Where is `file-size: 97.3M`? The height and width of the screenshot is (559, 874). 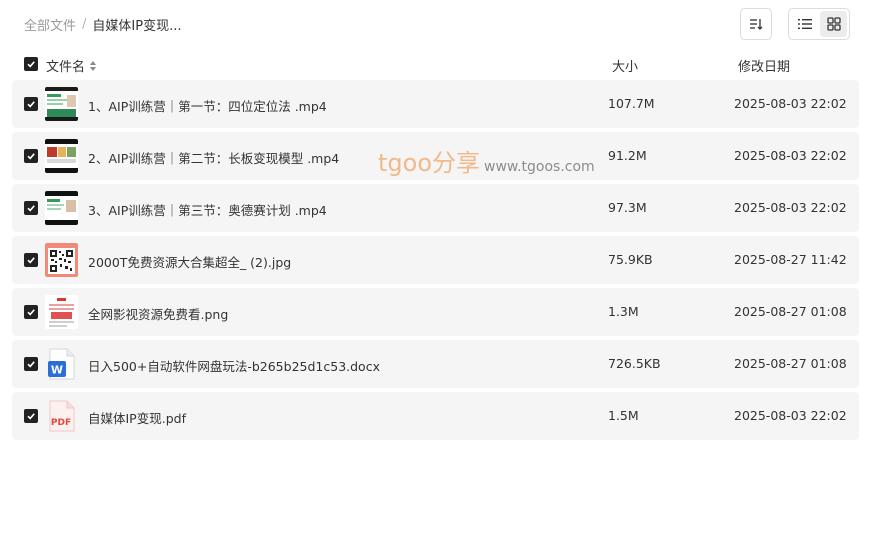
file-size: 97.3M is located at coordinates (627, 207).